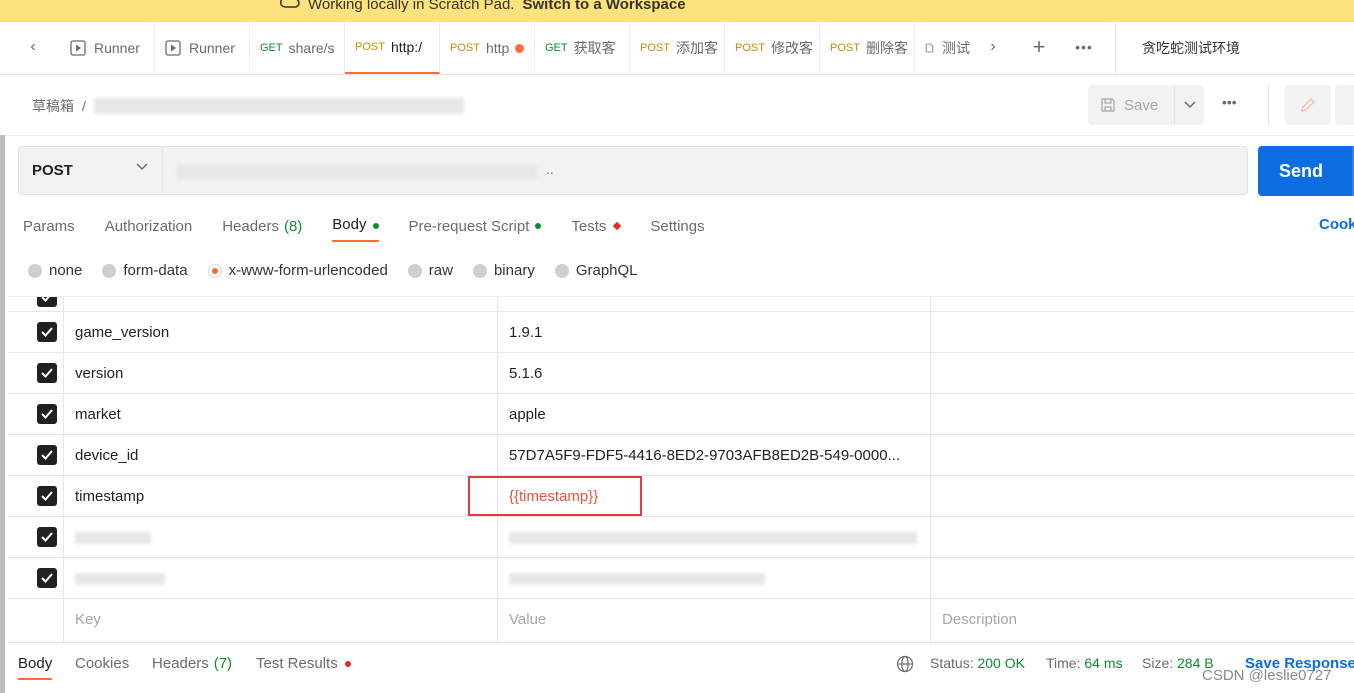 This screenshot has width=1354, height=693. I want to click on radio-binary: binary, so click(503, 270).